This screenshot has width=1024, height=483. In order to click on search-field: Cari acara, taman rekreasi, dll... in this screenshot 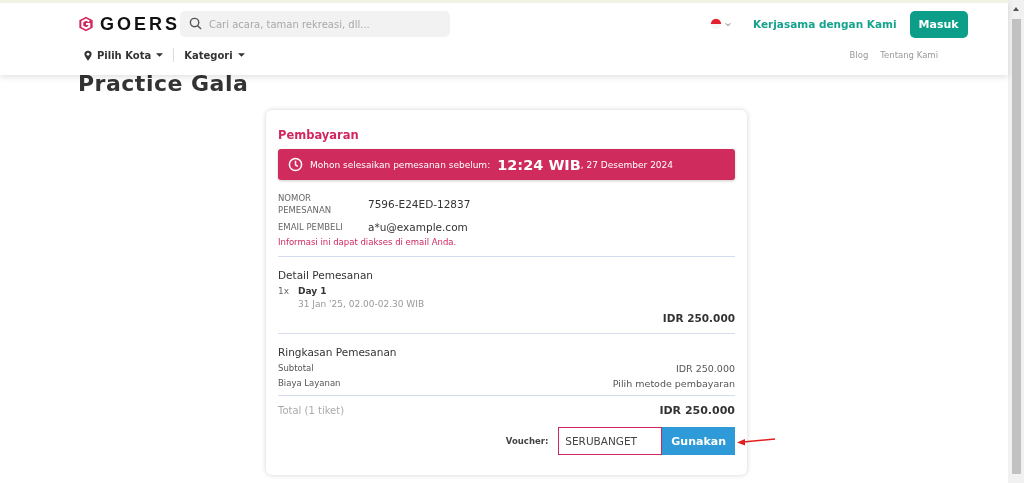, I will do `click(315, 24)`.